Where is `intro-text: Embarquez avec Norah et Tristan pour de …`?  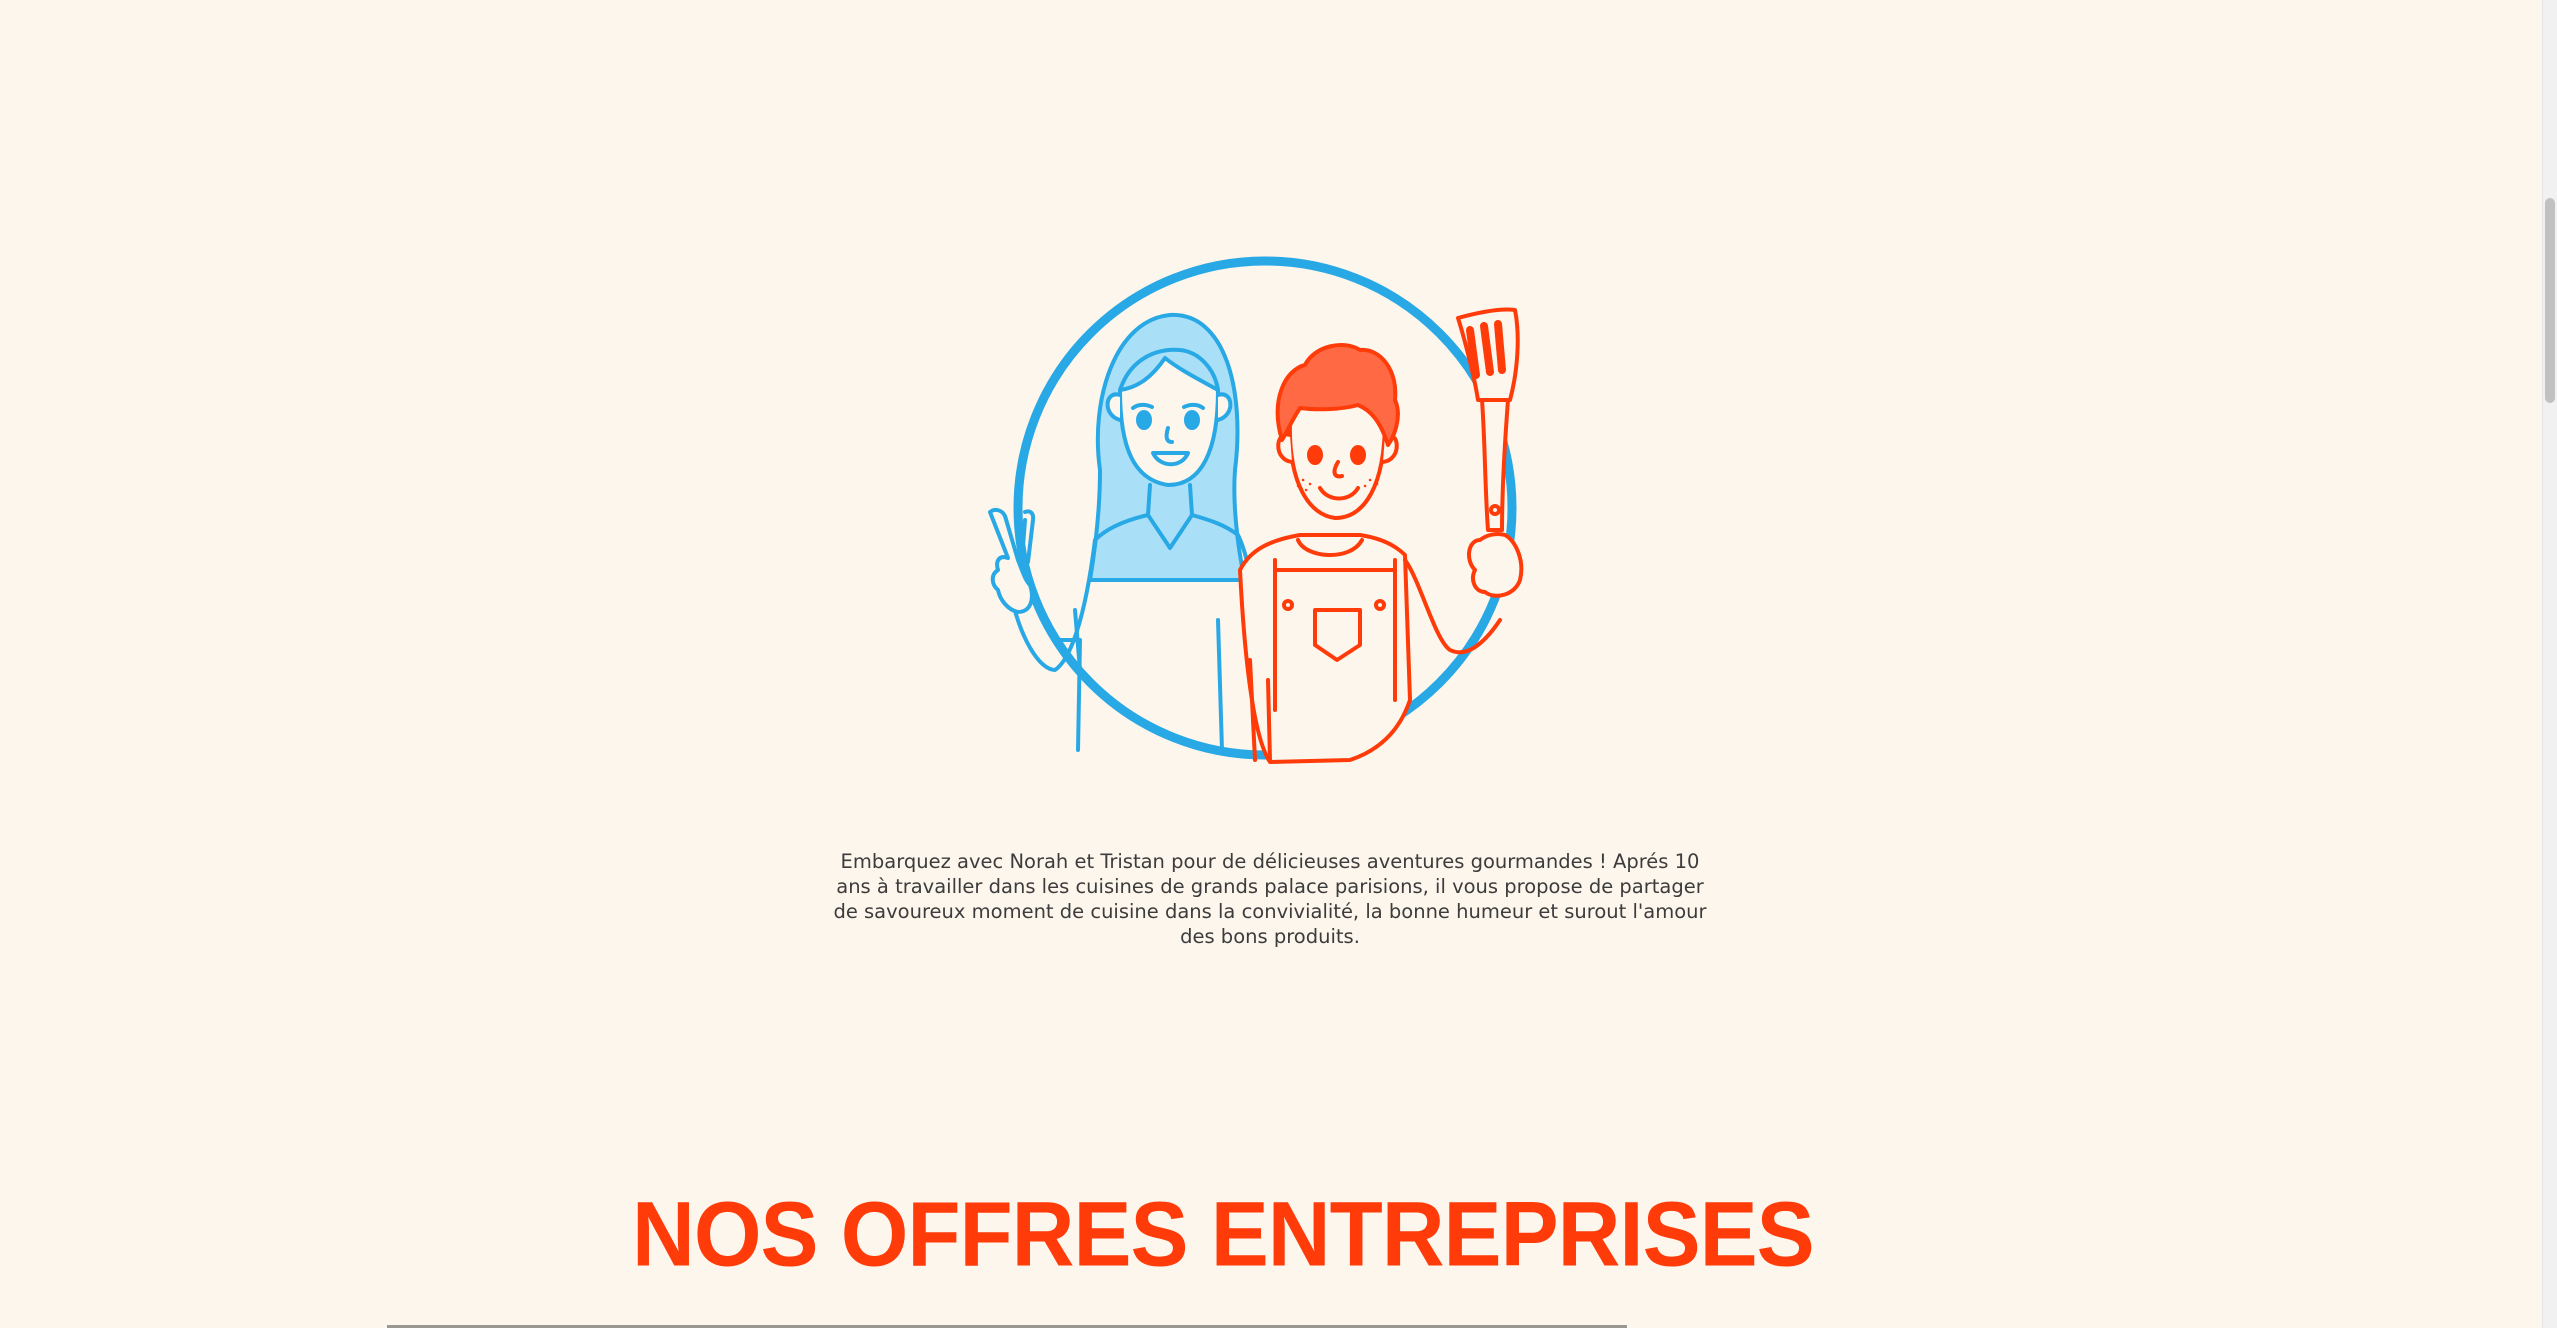 intro-text: Embarquez avec Norah et Tristan pour de … is located at coordinates (1270, 898).